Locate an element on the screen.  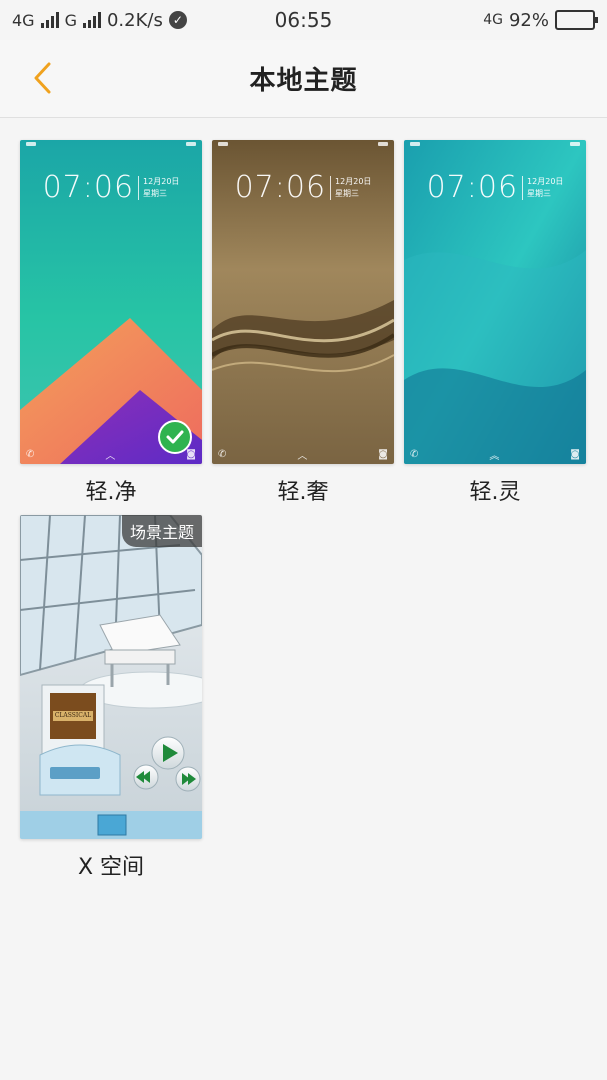
back-button is located at coordinates (42, 78).